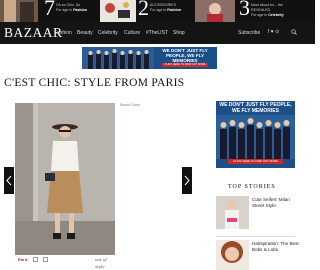 The image size is (320, 270). I want to click on promo-number: 7, so click(49, 10).